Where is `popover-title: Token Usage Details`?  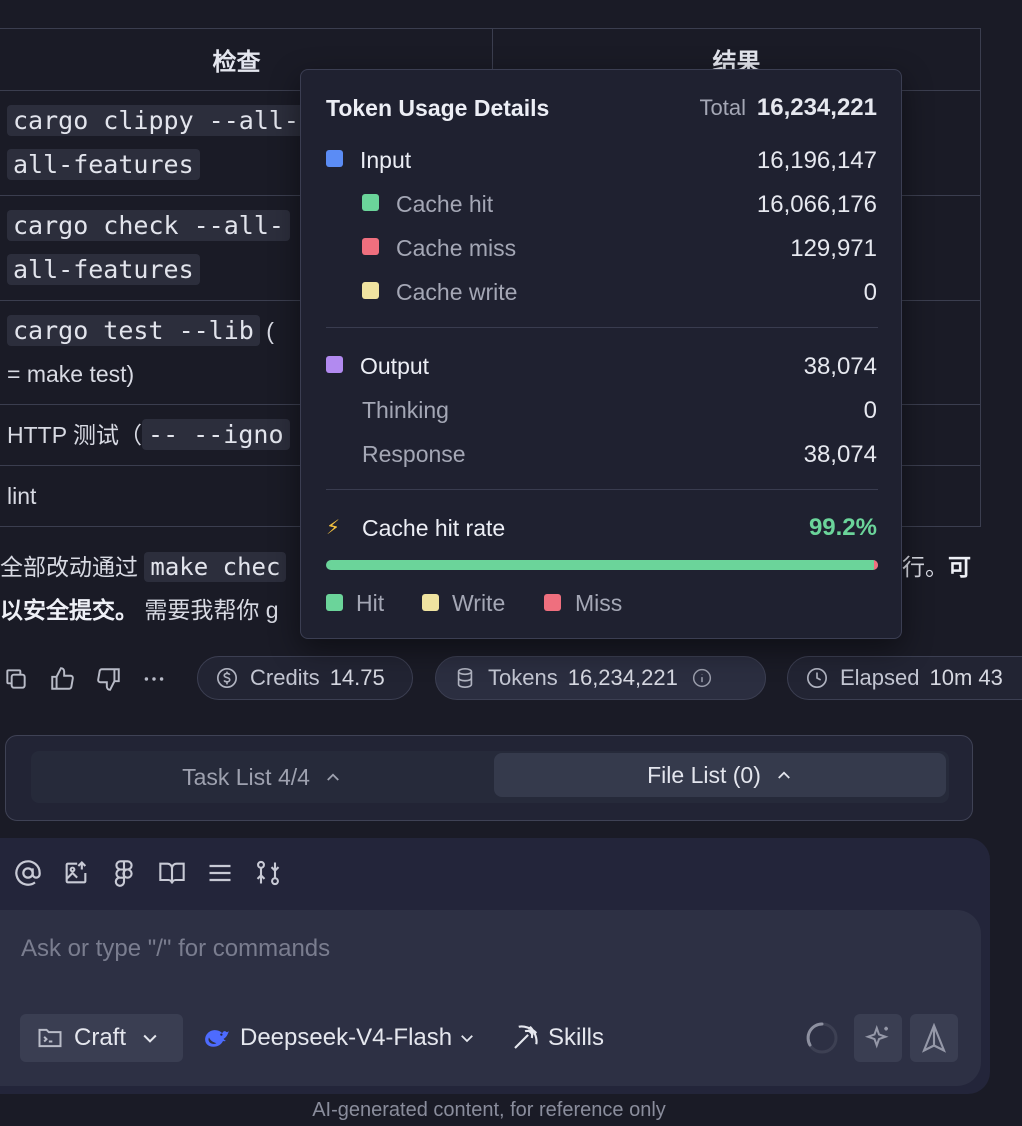
popover-title: Token Usage Details is located at coordinates (438, 108).